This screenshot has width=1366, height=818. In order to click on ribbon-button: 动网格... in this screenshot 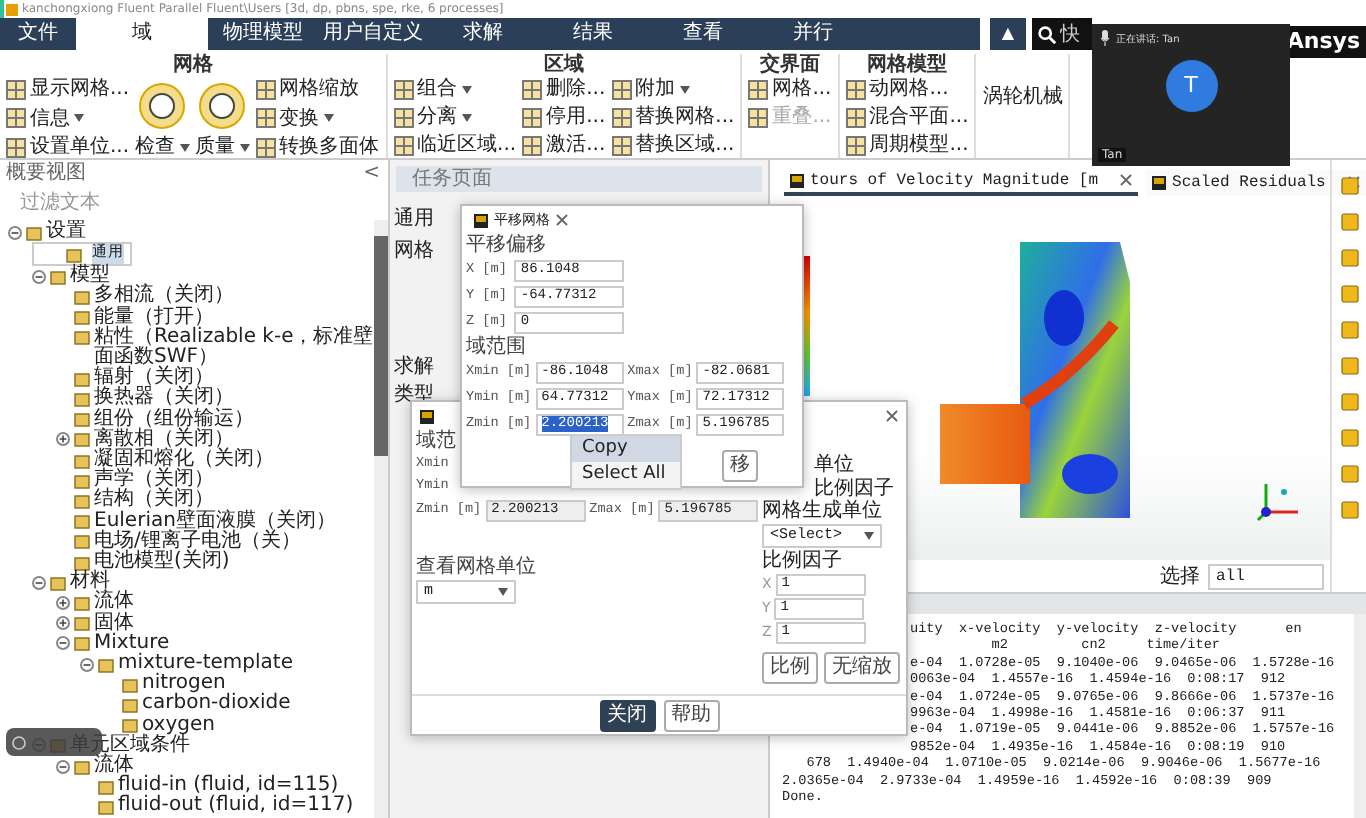, I will do `click(907, 89)`.